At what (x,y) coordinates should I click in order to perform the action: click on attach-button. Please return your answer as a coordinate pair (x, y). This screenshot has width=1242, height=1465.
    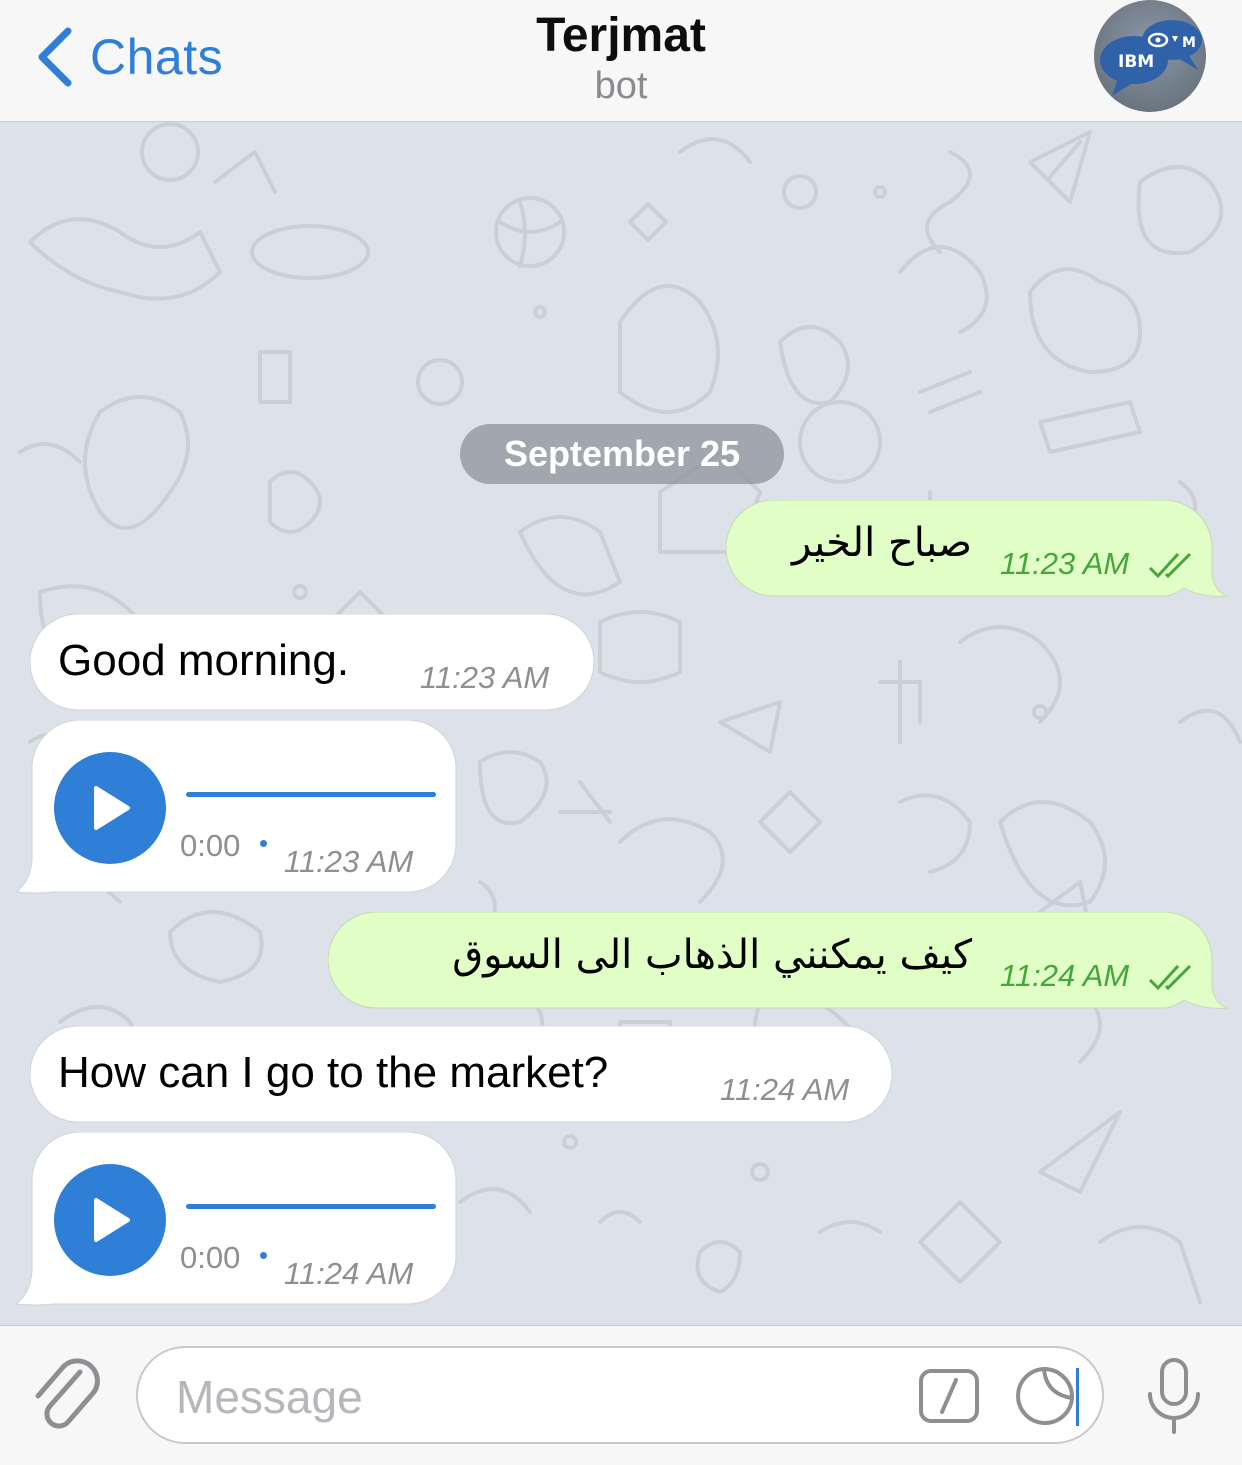
    Looking at the image, I should click on (67, 1396).